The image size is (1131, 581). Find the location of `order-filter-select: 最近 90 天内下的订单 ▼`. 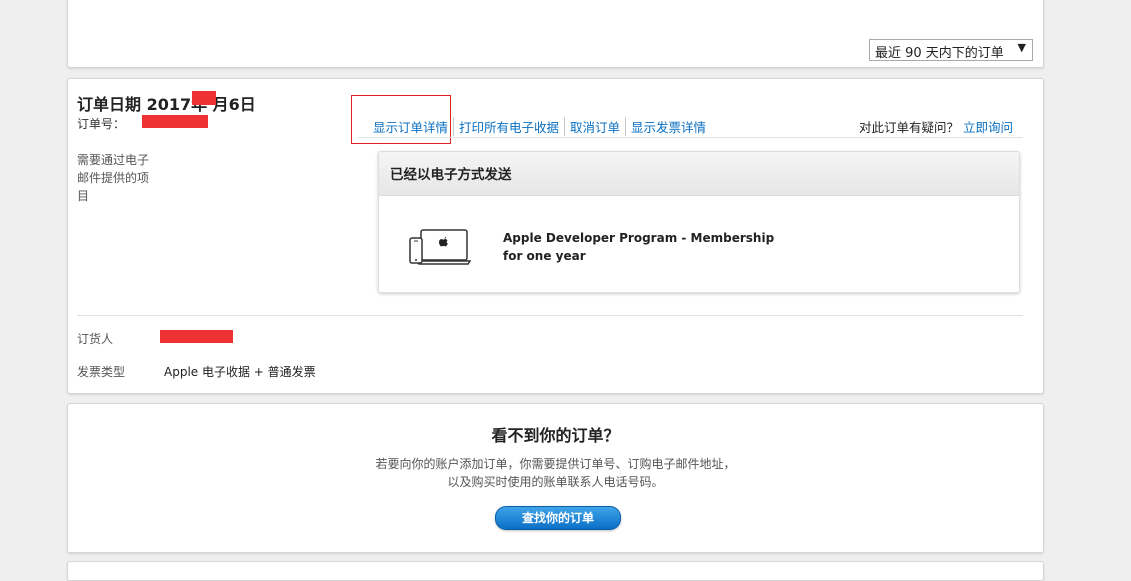

order-filter-select: 最近 90 天内下的订单 ▼ is located at coordinates (951, 50).